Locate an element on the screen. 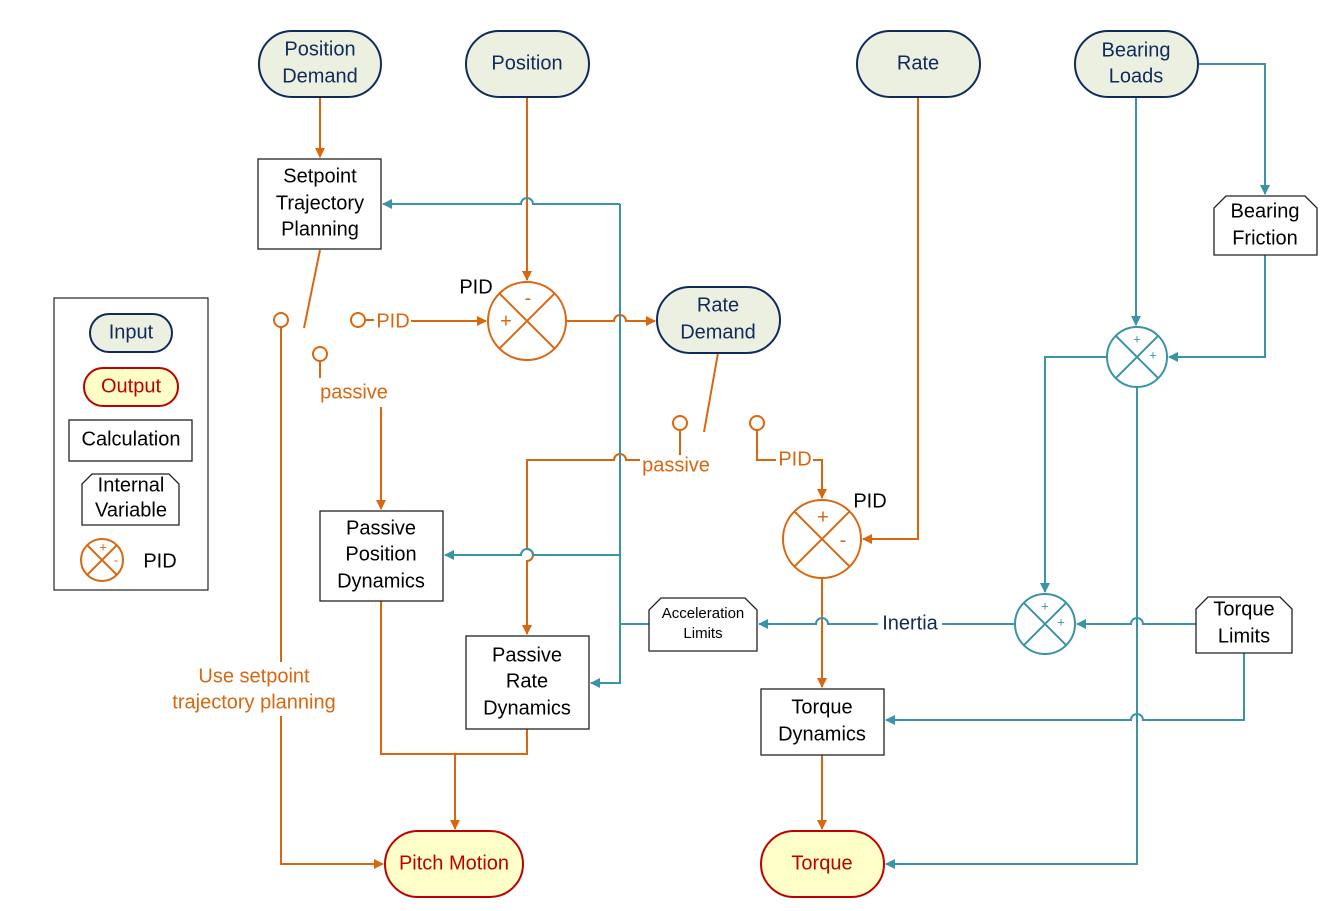 This screenshot has height=911, width=1340. use-setpoint-label-2: trajectory planning is located at coordinates (253, 702).